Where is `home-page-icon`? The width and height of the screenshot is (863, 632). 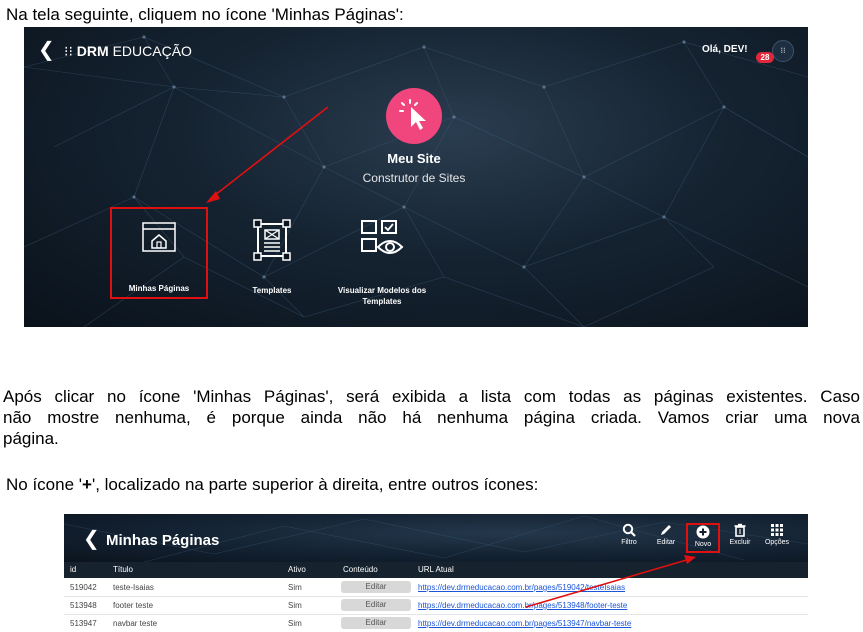
home-page-icon is located at coordinates (159, 237).